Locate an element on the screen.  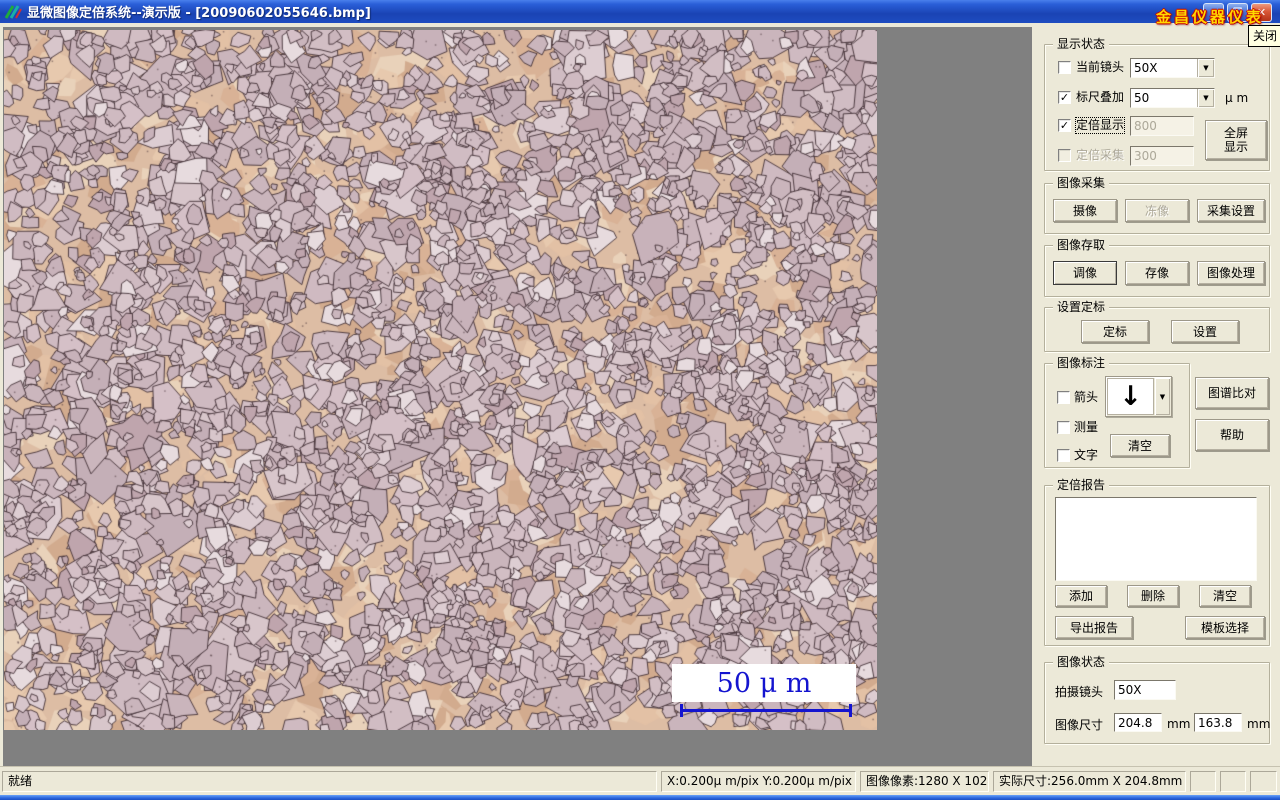
width-unit-label: mm is located at coordinates (1179, 724).